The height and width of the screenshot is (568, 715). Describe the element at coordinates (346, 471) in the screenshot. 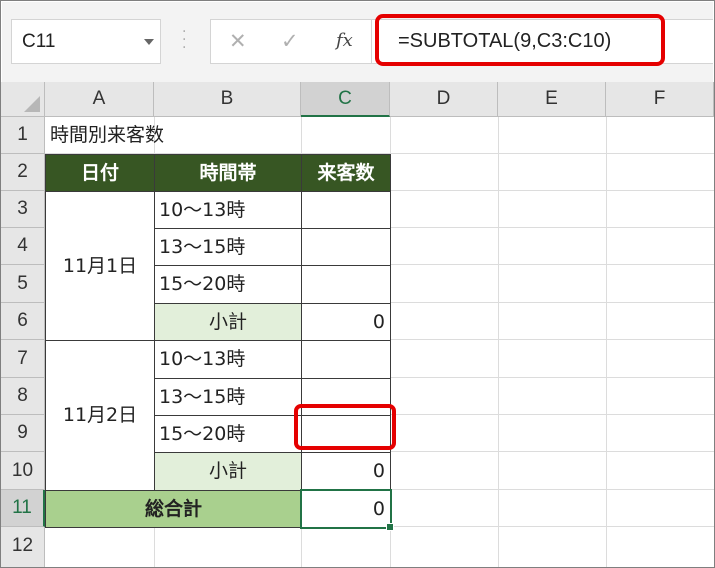

I see `group2-subtotal-value: 0` at that location.